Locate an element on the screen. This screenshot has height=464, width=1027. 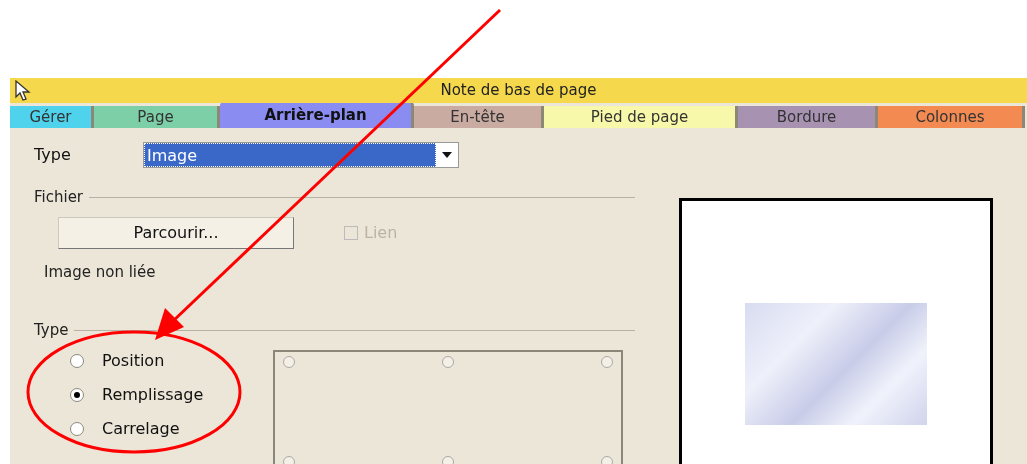
caret-down-icon is located at coordinates (447, 155).